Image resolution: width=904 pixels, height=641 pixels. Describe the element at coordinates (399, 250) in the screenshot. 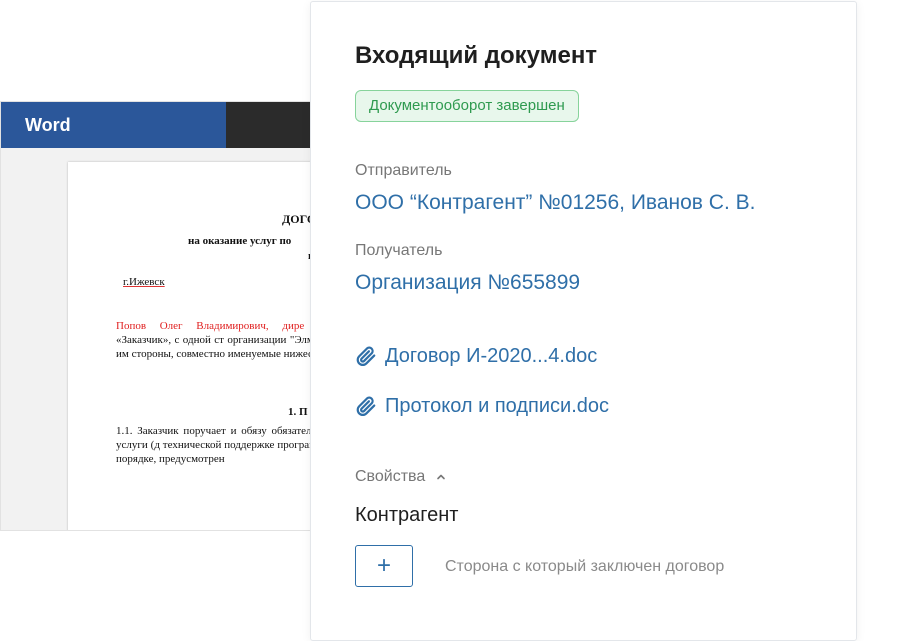

I see `recipient-label: Получатель` at that location.